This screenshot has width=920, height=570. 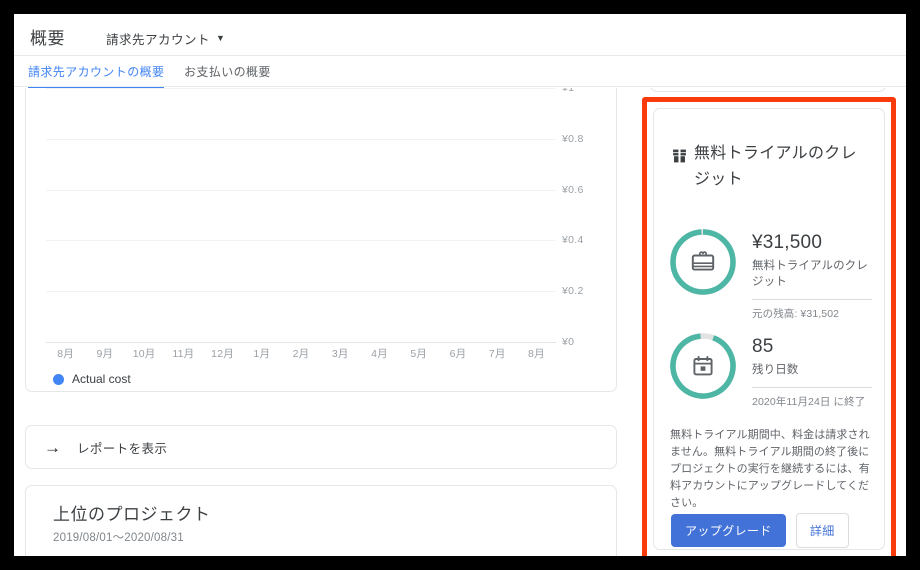 I want to click on top-projects-date-range: 2019/08/01〜2020/08/31, so click(x=118, y=538).